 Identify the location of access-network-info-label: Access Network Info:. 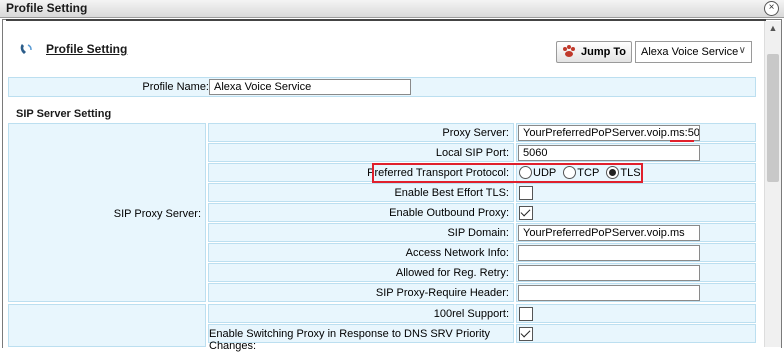
(457, 253).